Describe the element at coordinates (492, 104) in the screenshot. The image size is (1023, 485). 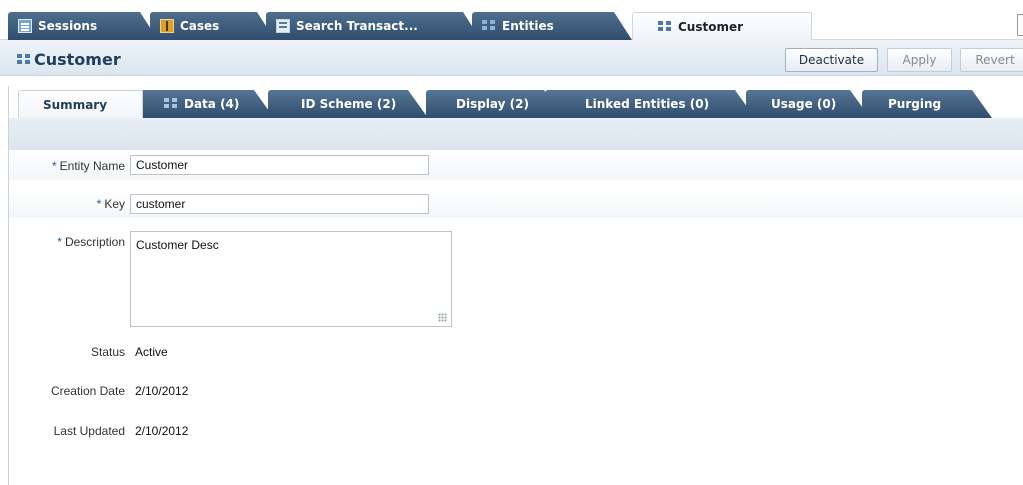
I see `tab-label: Display (2)` at that location.